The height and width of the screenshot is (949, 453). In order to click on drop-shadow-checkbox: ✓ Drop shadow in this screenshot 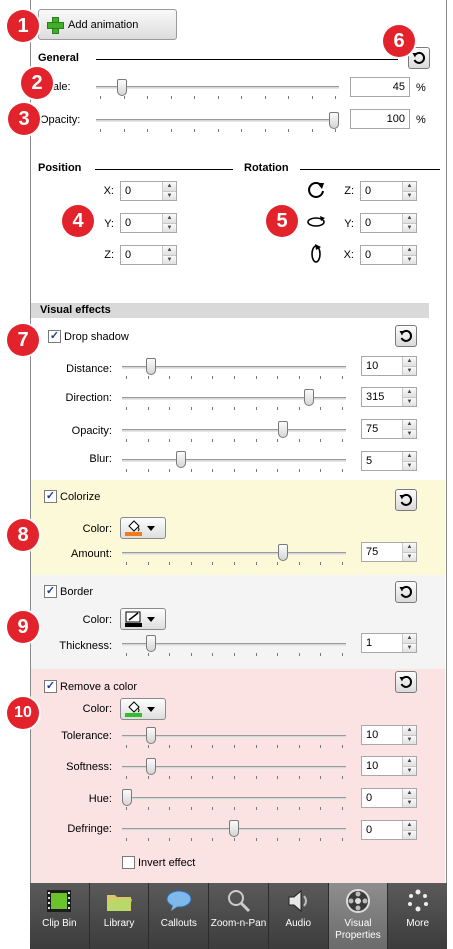, I will do `click(88, 336)`.